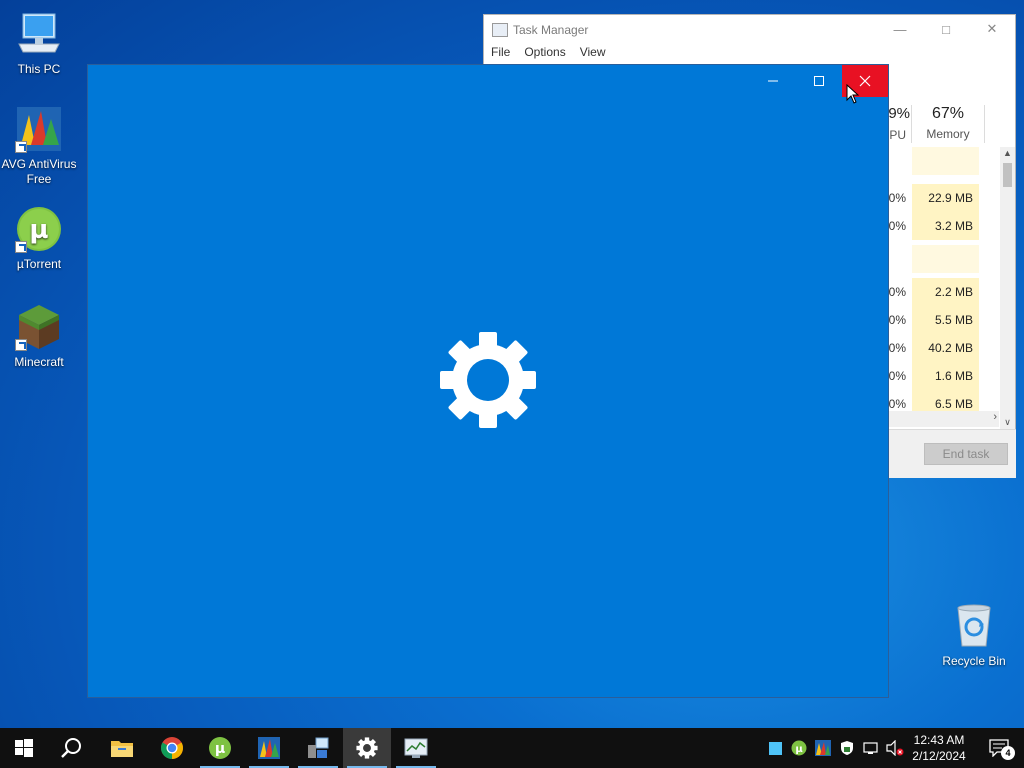 Image resolution: width=1024 pixels, height=768 pixels. I want to click on settings-icon, so click(367, 748).